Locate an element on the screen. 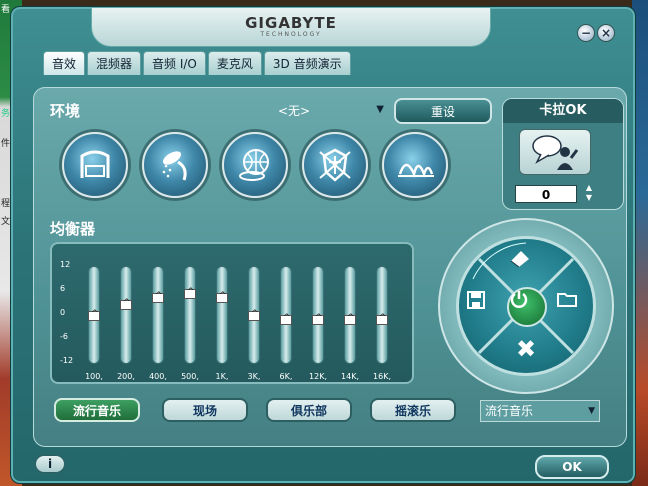 This screenshot has width=648, height=486. close-button: × is located at coordinates (606, 33).